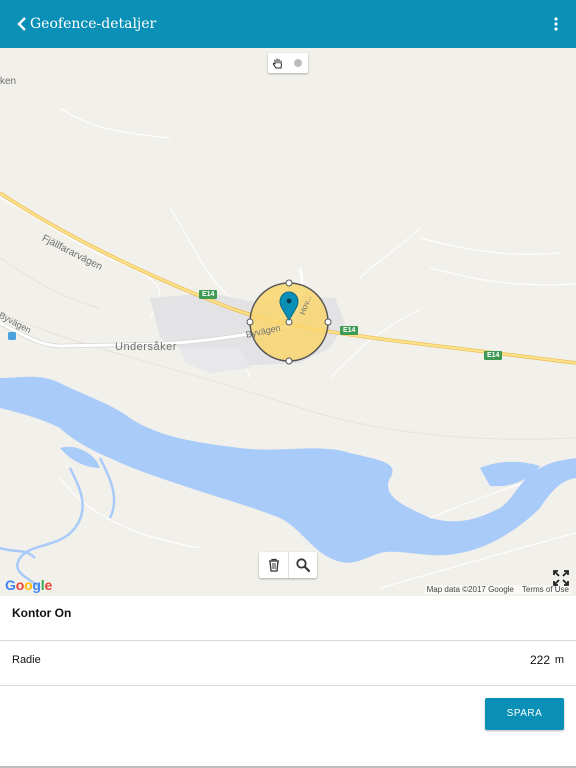  Describe the element at coordinates (559, 660) in the screenshot. I see `radius-unit: m` at that location.